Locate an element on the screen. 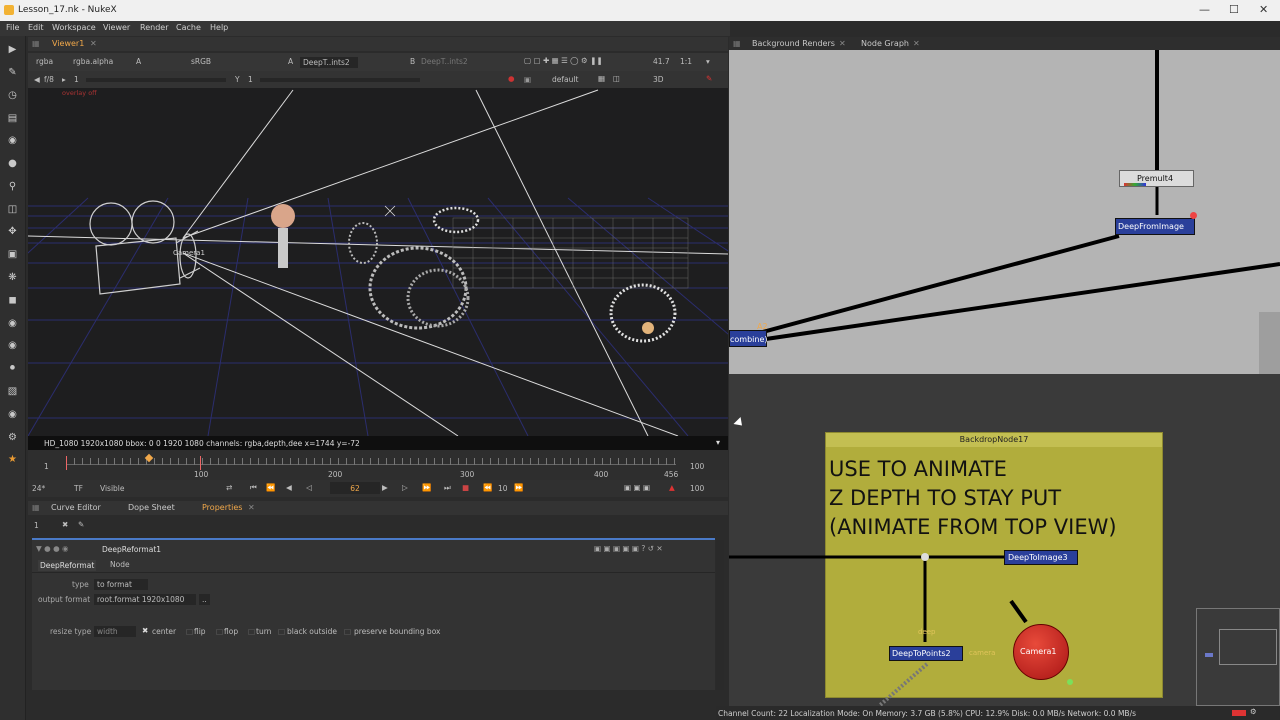 This screenshot has height=720, width=1280. furnace-icon: ◉ is located at coordinates (12, 415).